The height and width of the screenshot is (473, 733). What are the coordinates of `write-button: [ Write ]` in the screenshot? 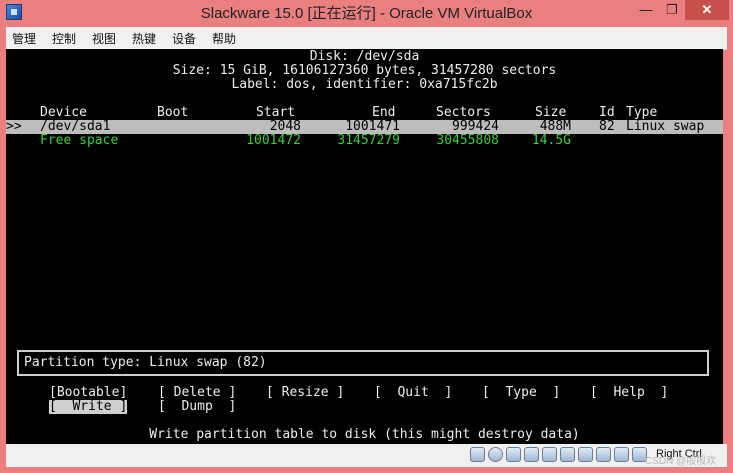 It's located at (88, 407).